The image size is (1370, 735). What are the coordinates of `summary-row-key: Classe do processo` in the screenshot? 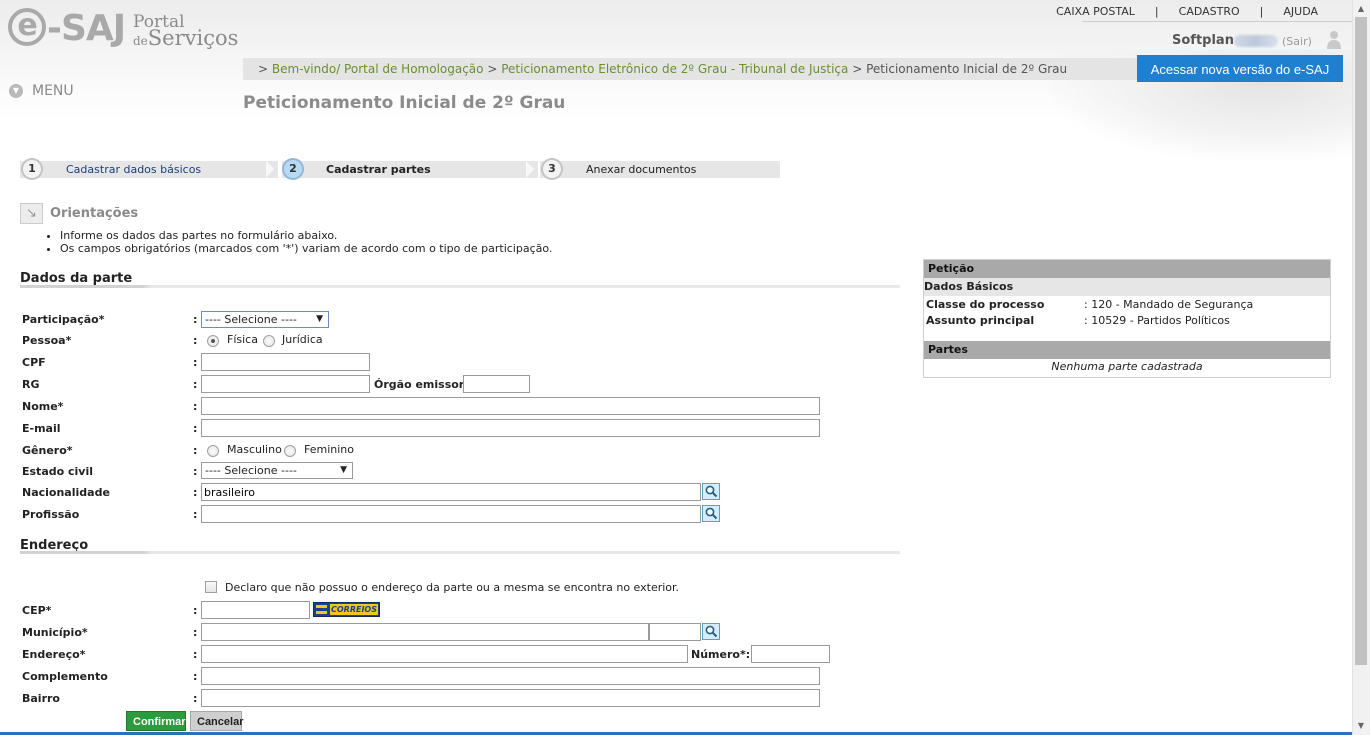 It's located at (985, 304).